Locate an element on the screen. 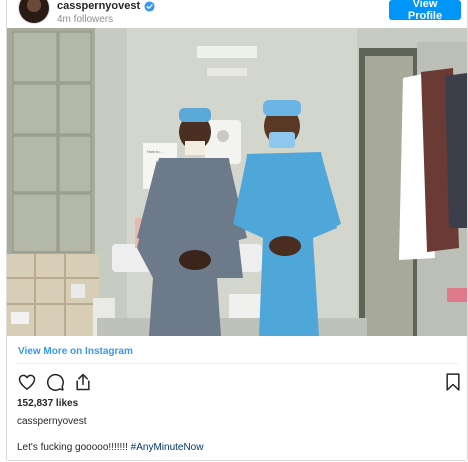 The image size is (468, 462). username-row: casspernyovest is located at coordinates (106, 6).